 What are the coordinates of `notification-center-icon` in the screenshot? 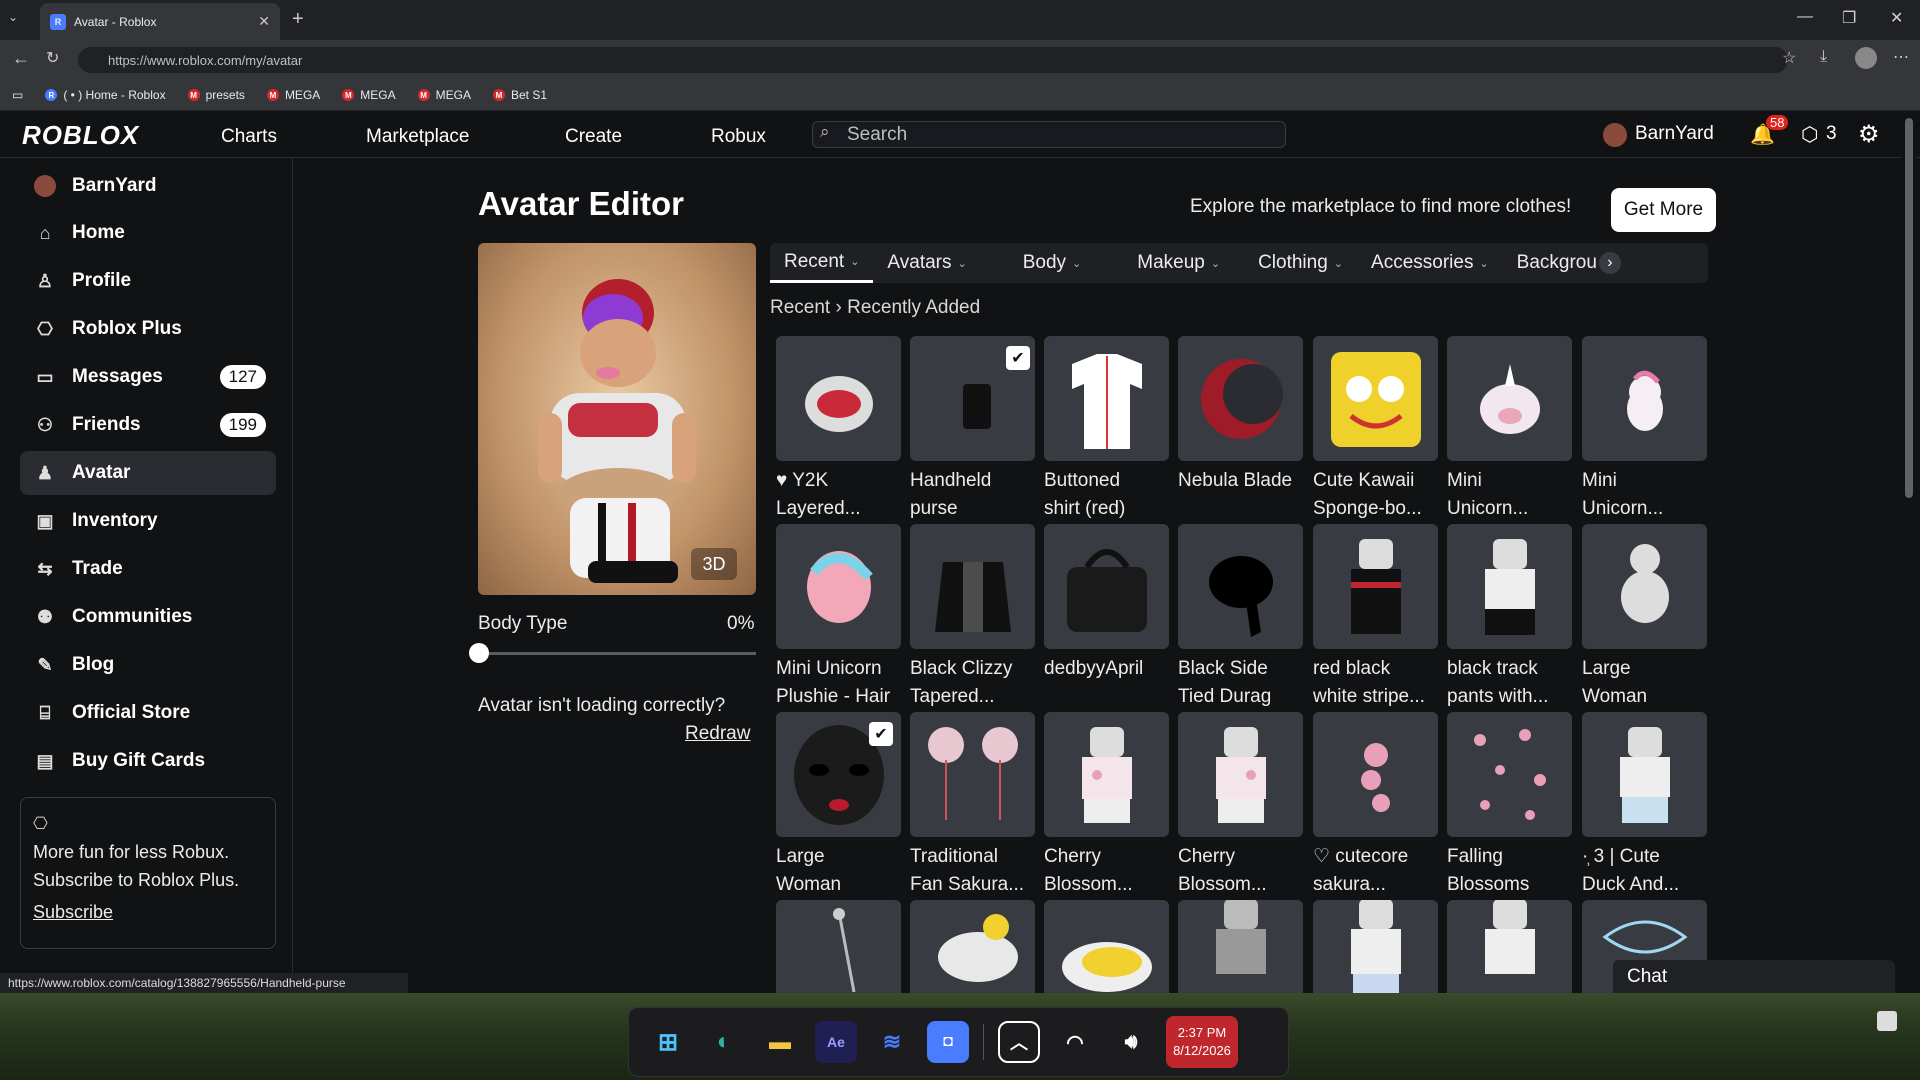 It's located at (1887, 1021).